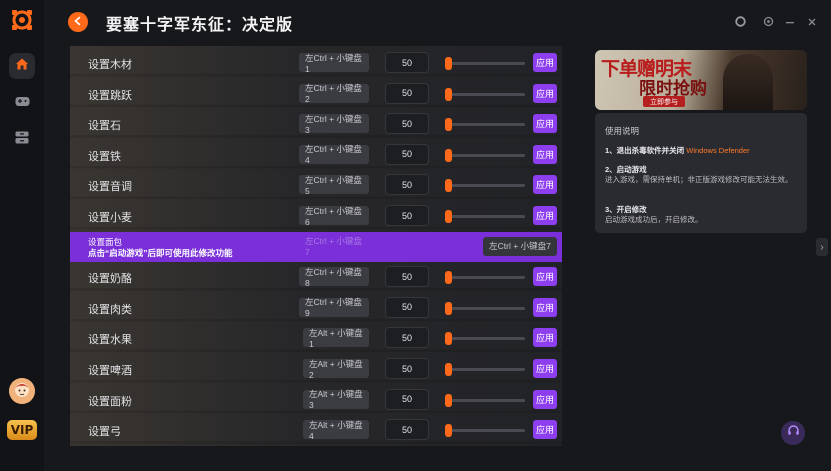  I want to click on list-item: 设置小麦 左Ctrl + 小键盘6 50 应用, so click(316, 216).